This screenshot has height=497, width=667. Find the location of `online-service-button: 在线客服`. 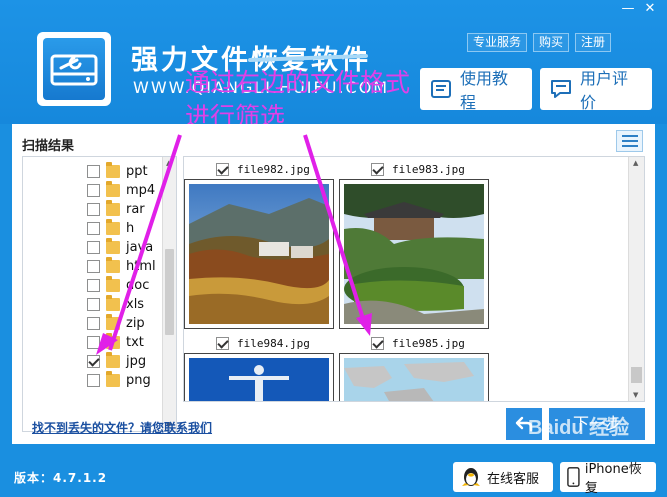

online-service-button: 在线客服 is located at coordinates (503, 477).